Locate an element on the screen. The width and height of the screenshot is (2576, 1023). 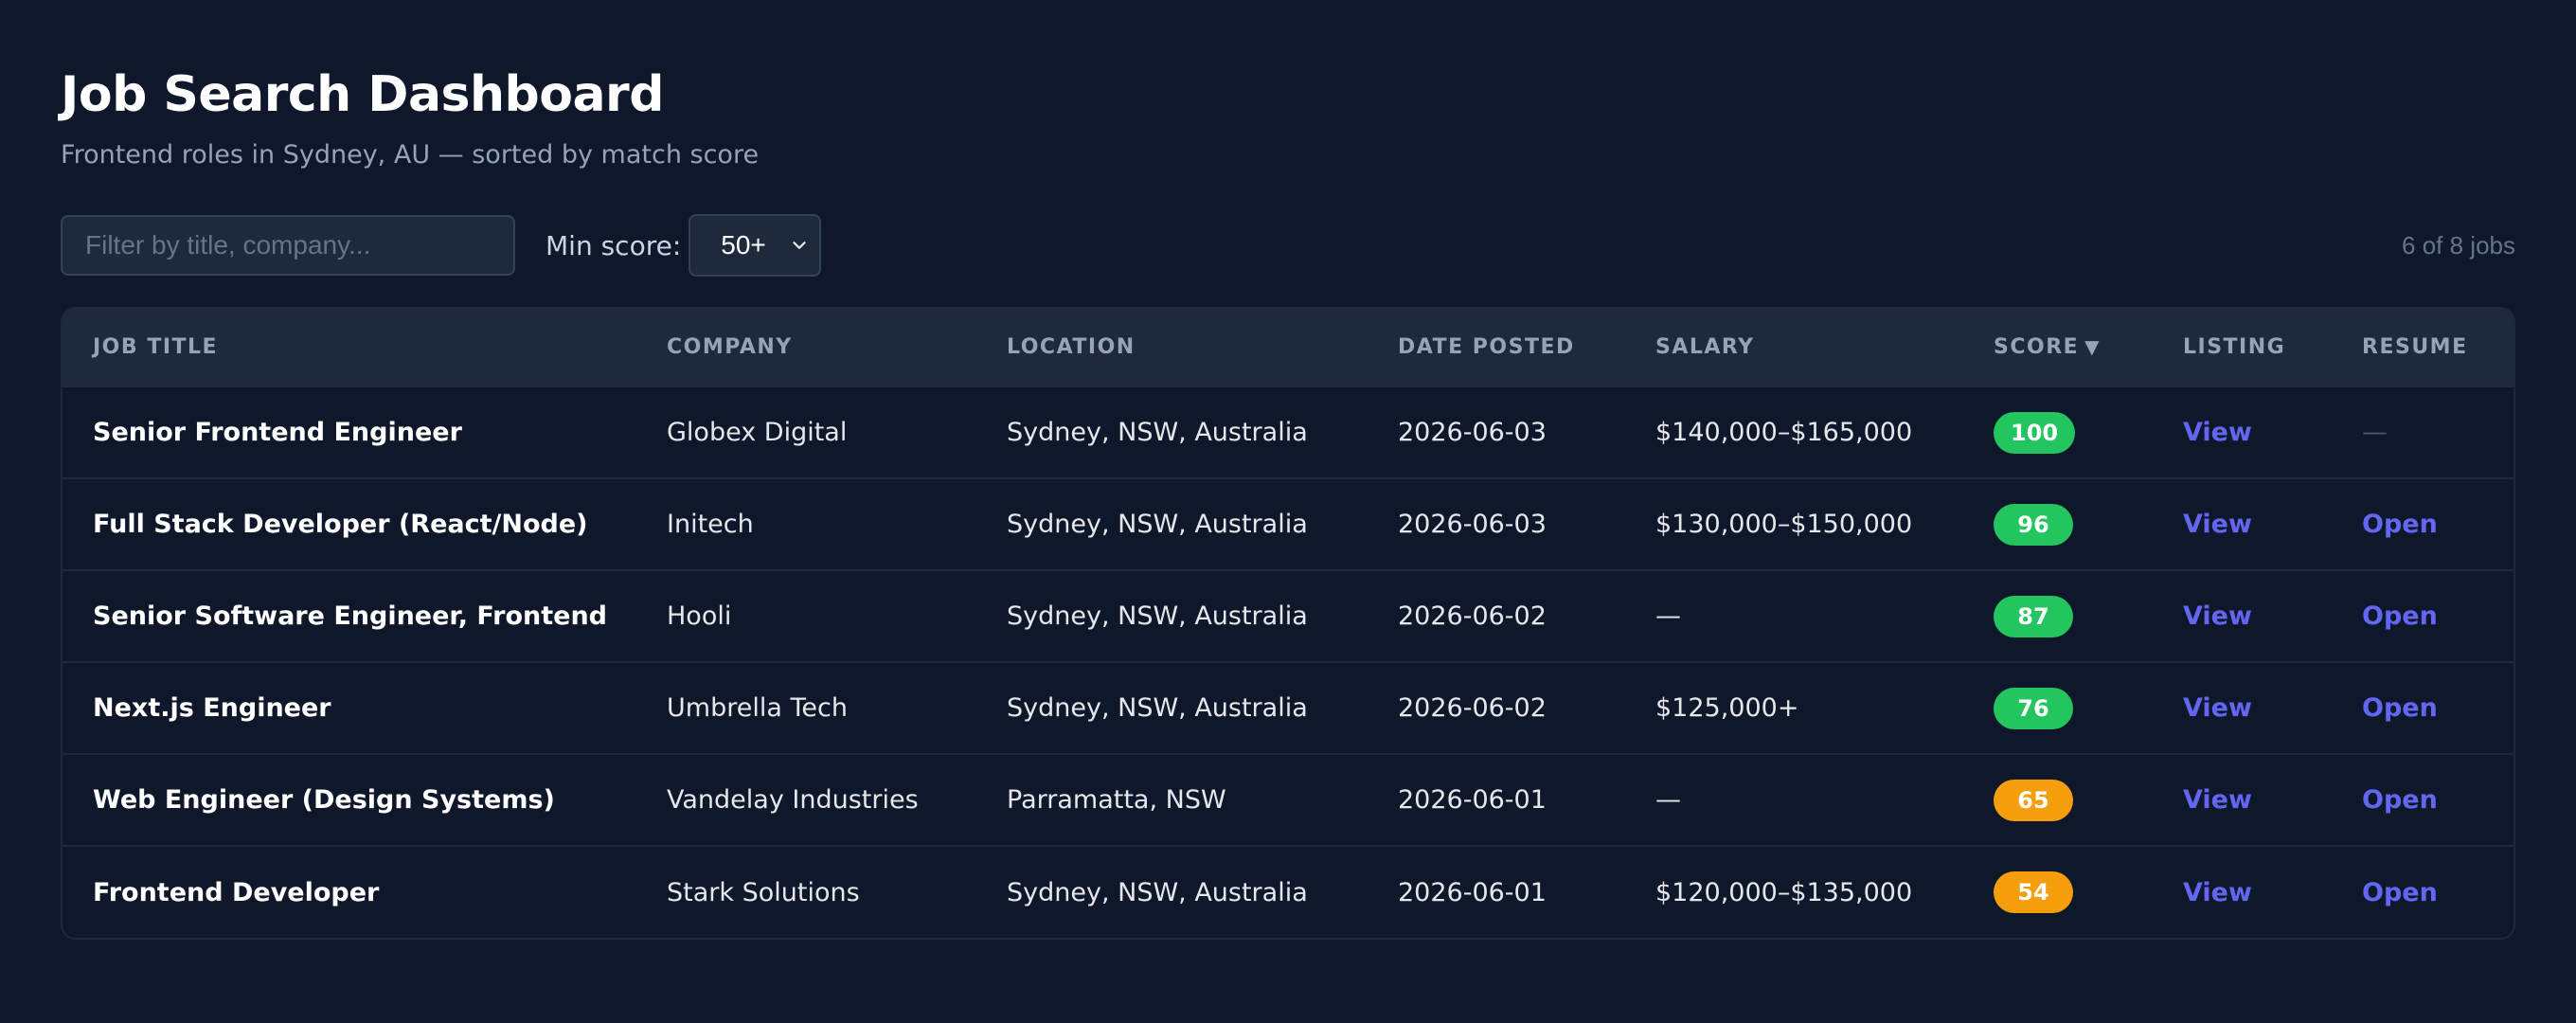
filter-controls: Min score: 50+ 6 of 8 jobs is located at coordinates (1288, 245).